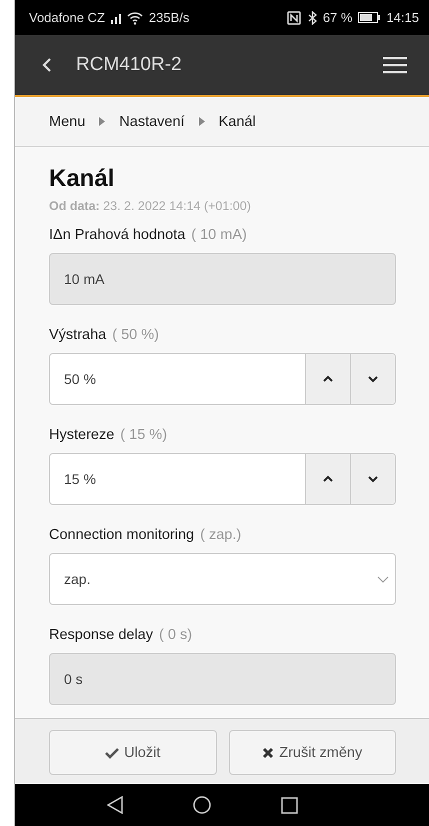  What do you see at coordinates (293, 17) in the screenshot?
I see `nfc-icon` at bounding box center [293, 17].